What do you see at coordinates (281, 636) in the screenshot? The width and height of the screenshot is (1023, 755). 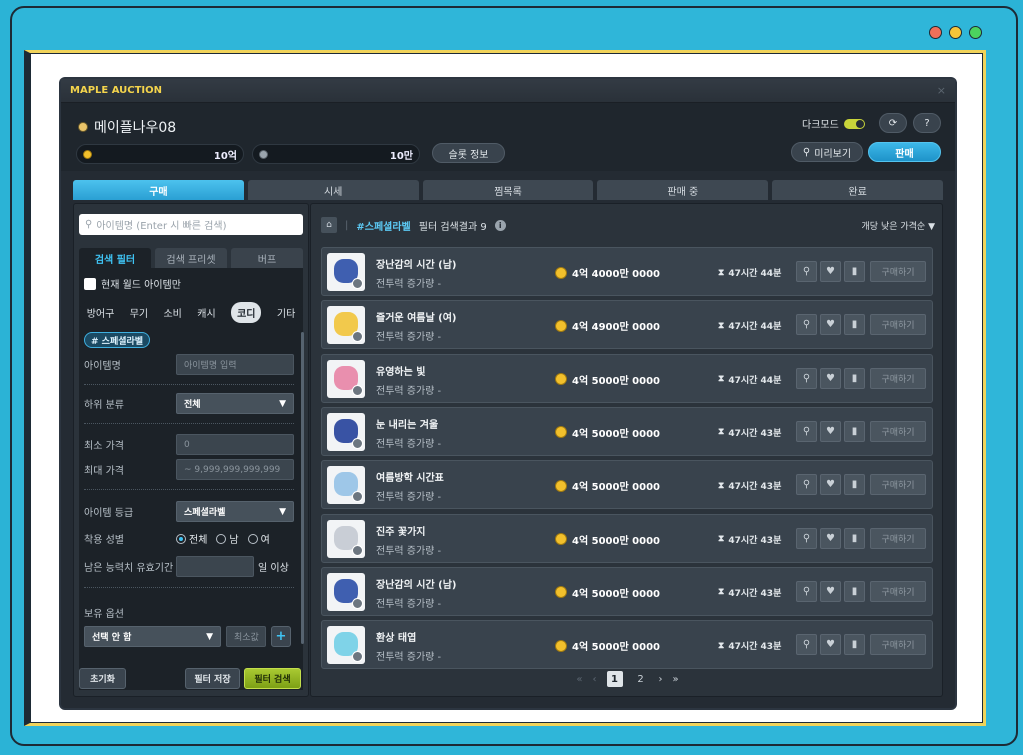 I see `add-option-button: +` at bounding box center [281, 636].